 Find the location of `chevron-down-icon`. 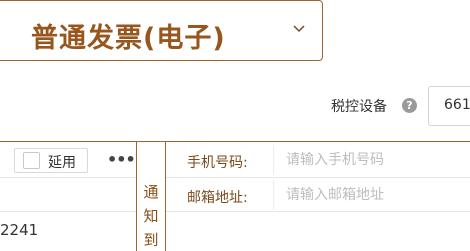

chevron-down-icon is located at coordinates (299, 29).